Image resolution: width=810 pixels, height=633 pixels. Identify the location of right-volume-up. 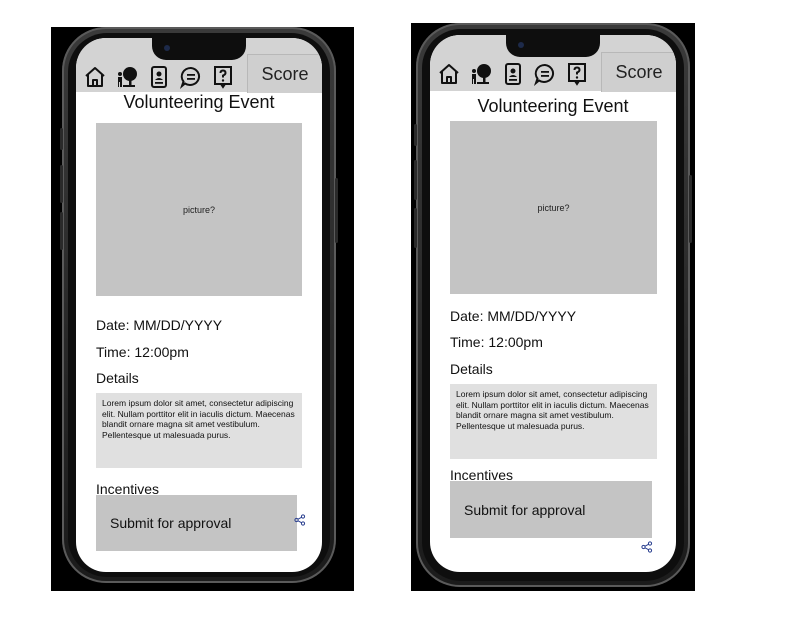
(415, 180).